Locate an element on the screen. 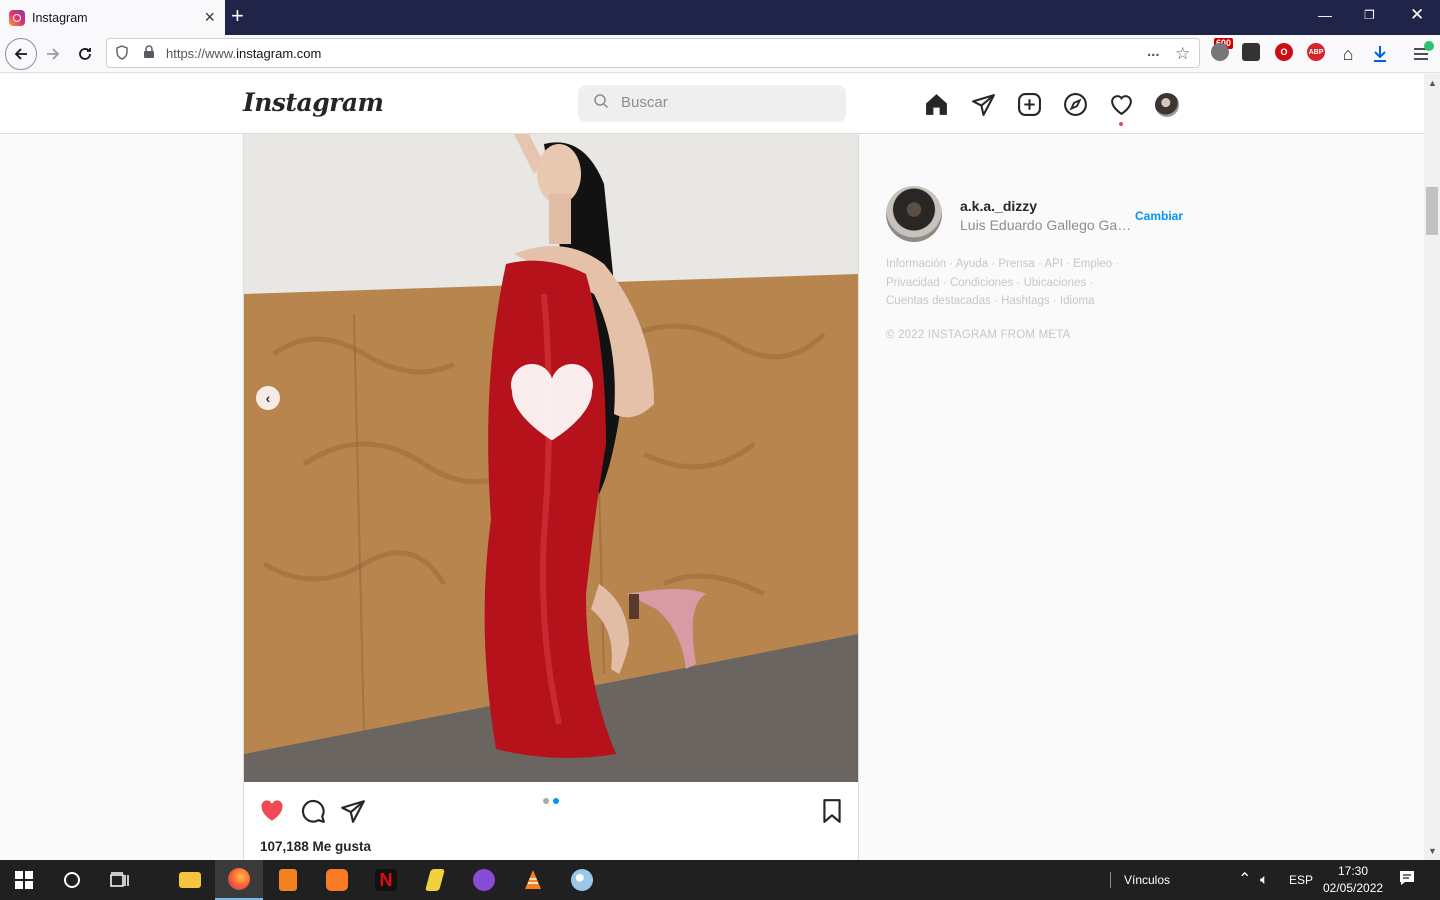 This screenshot has width=1440, height=900. footer-link: Condiciones is located at coordinates (981, 283).